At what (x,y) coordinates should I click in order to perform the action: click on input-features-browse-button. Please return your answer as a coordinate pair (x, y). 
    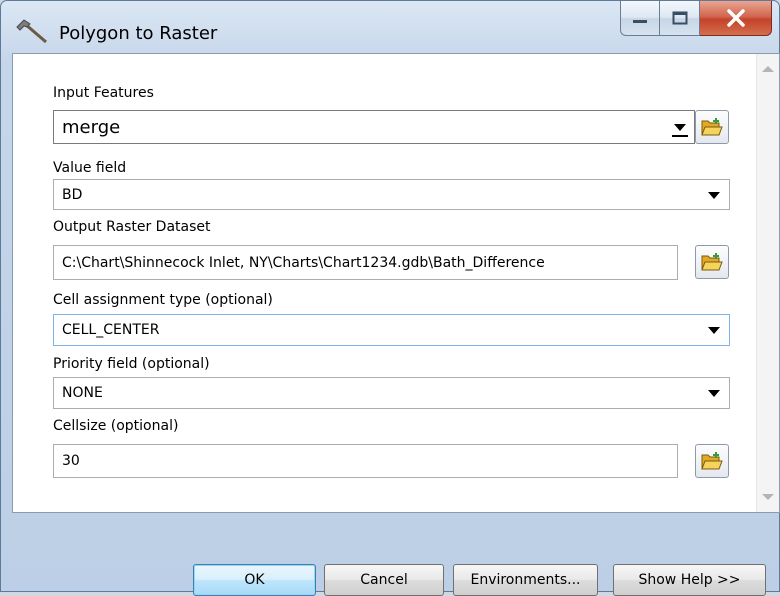
    Looking at the image, I should click on (712, 127).